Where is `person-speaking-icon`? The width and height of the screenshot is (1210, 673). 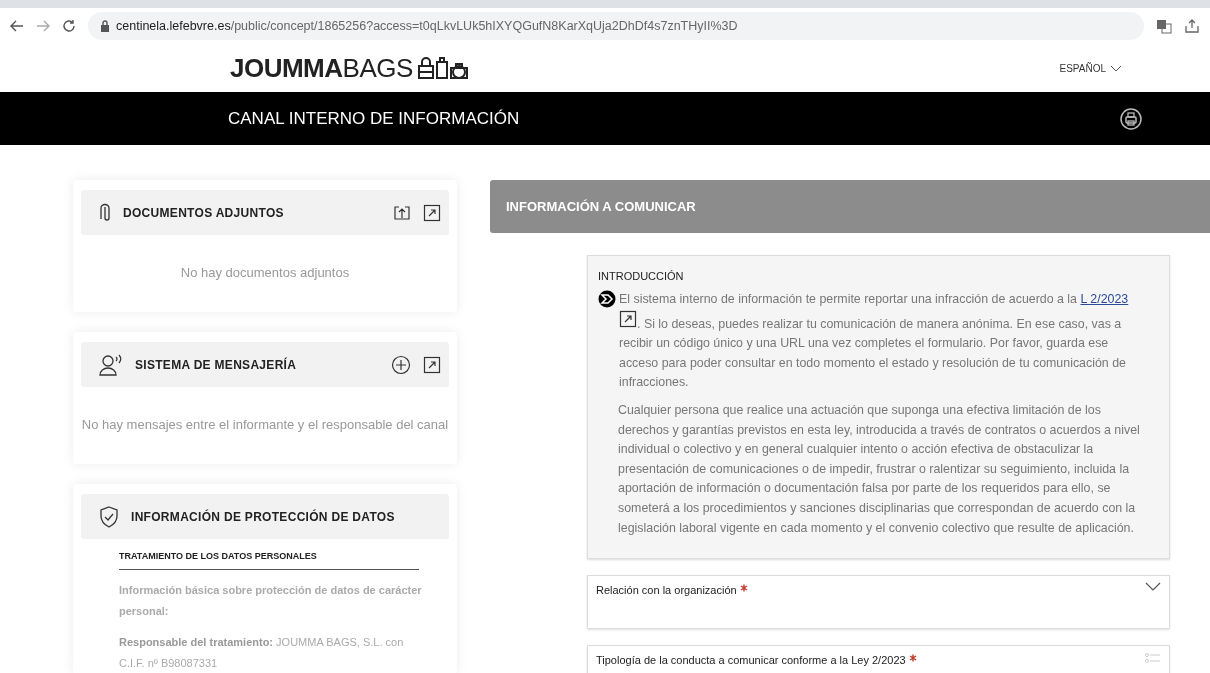 person-speaking-icon is located at coordinates (111, 364).